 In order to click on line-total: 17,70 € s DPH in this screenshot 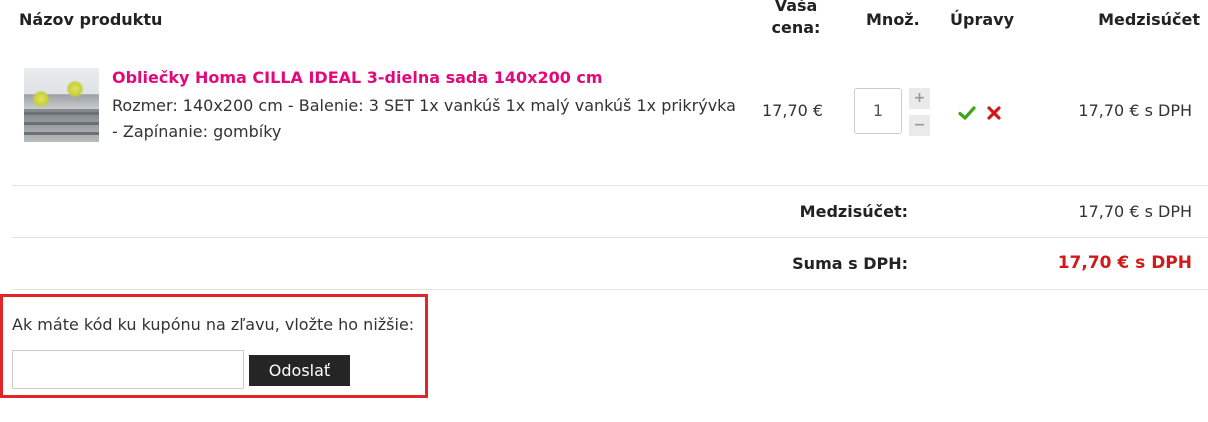, I will do `click(1135, 110)`.